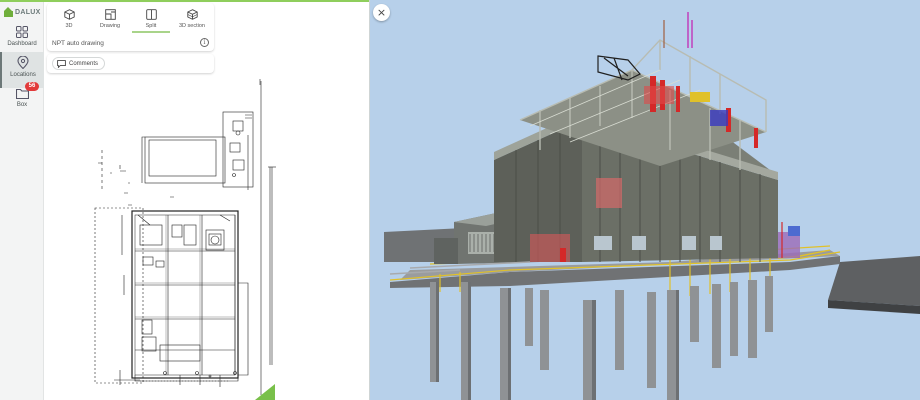  Describe the element at coordinates (110, 26) in the screenshot. I see `tab-label: Drawing` at that location.